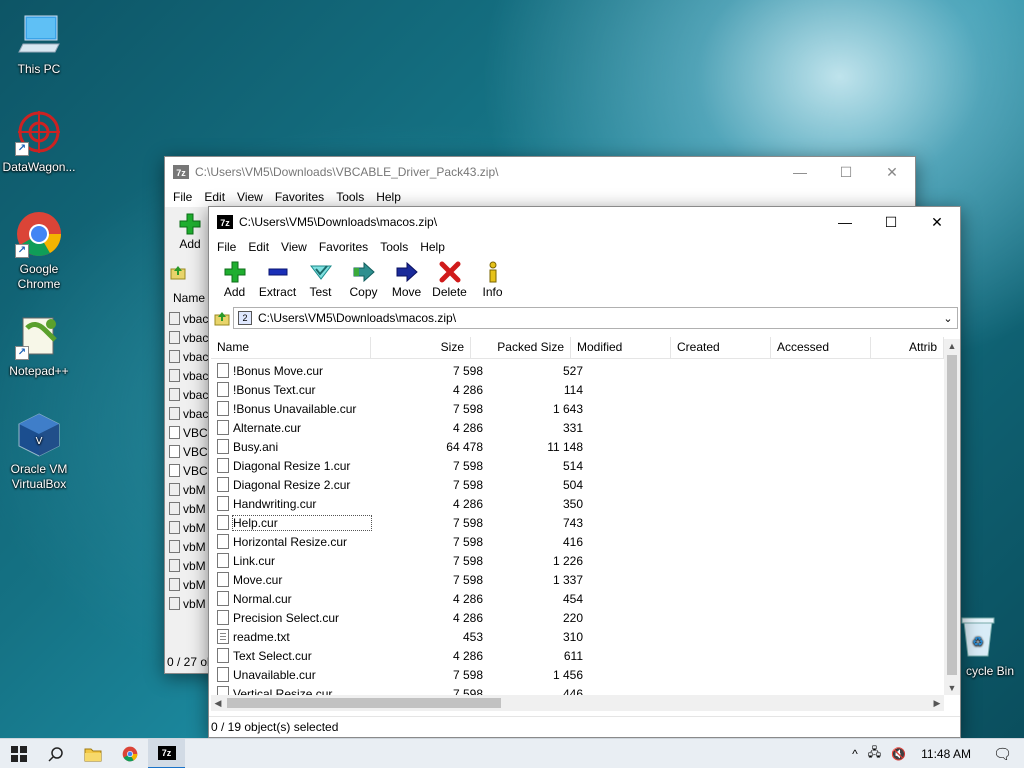 This screenshot has width=1024, height=768. What do you see at coordinates (621, 347) in the screenshot?
I see `column-header-modified: Modified` at bounding box center [621, 347].